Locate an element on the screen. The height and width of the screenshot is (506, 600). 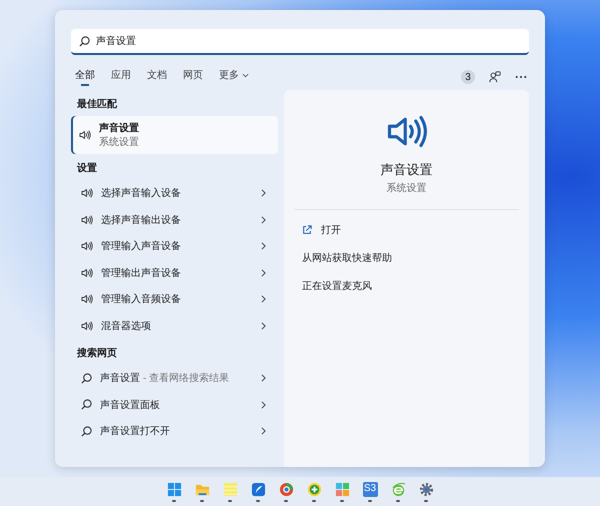
section-heading: 搜索网页 is located at coordinates (97, 353).